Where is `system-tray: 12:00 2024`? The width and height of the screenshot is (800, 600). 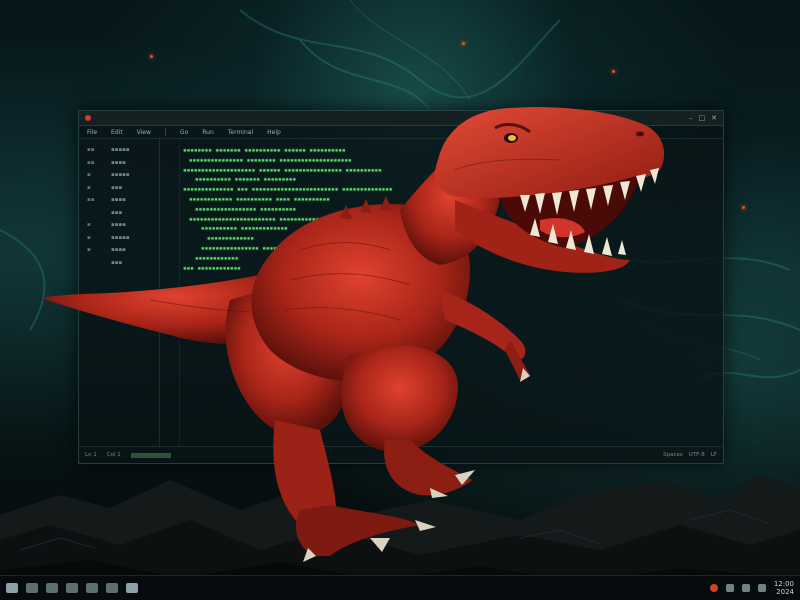
system-tray: 12:00 2024 is located at coordinates (751, 588).